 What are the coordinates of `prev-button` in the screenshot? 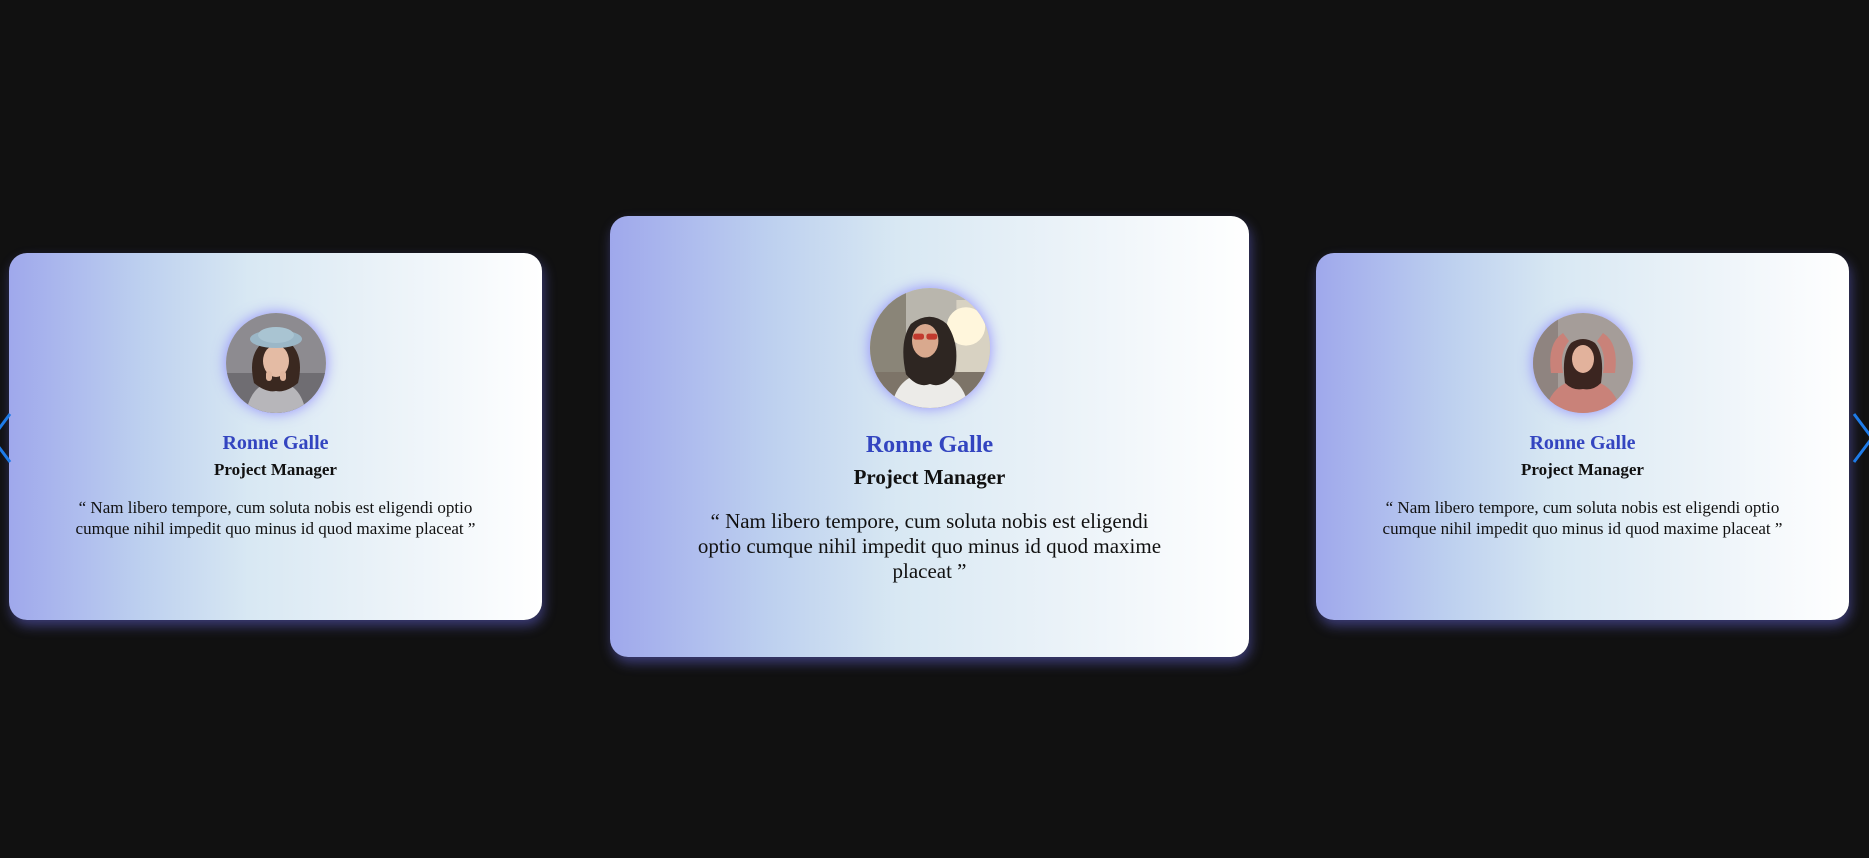 It's located at (8, 438).